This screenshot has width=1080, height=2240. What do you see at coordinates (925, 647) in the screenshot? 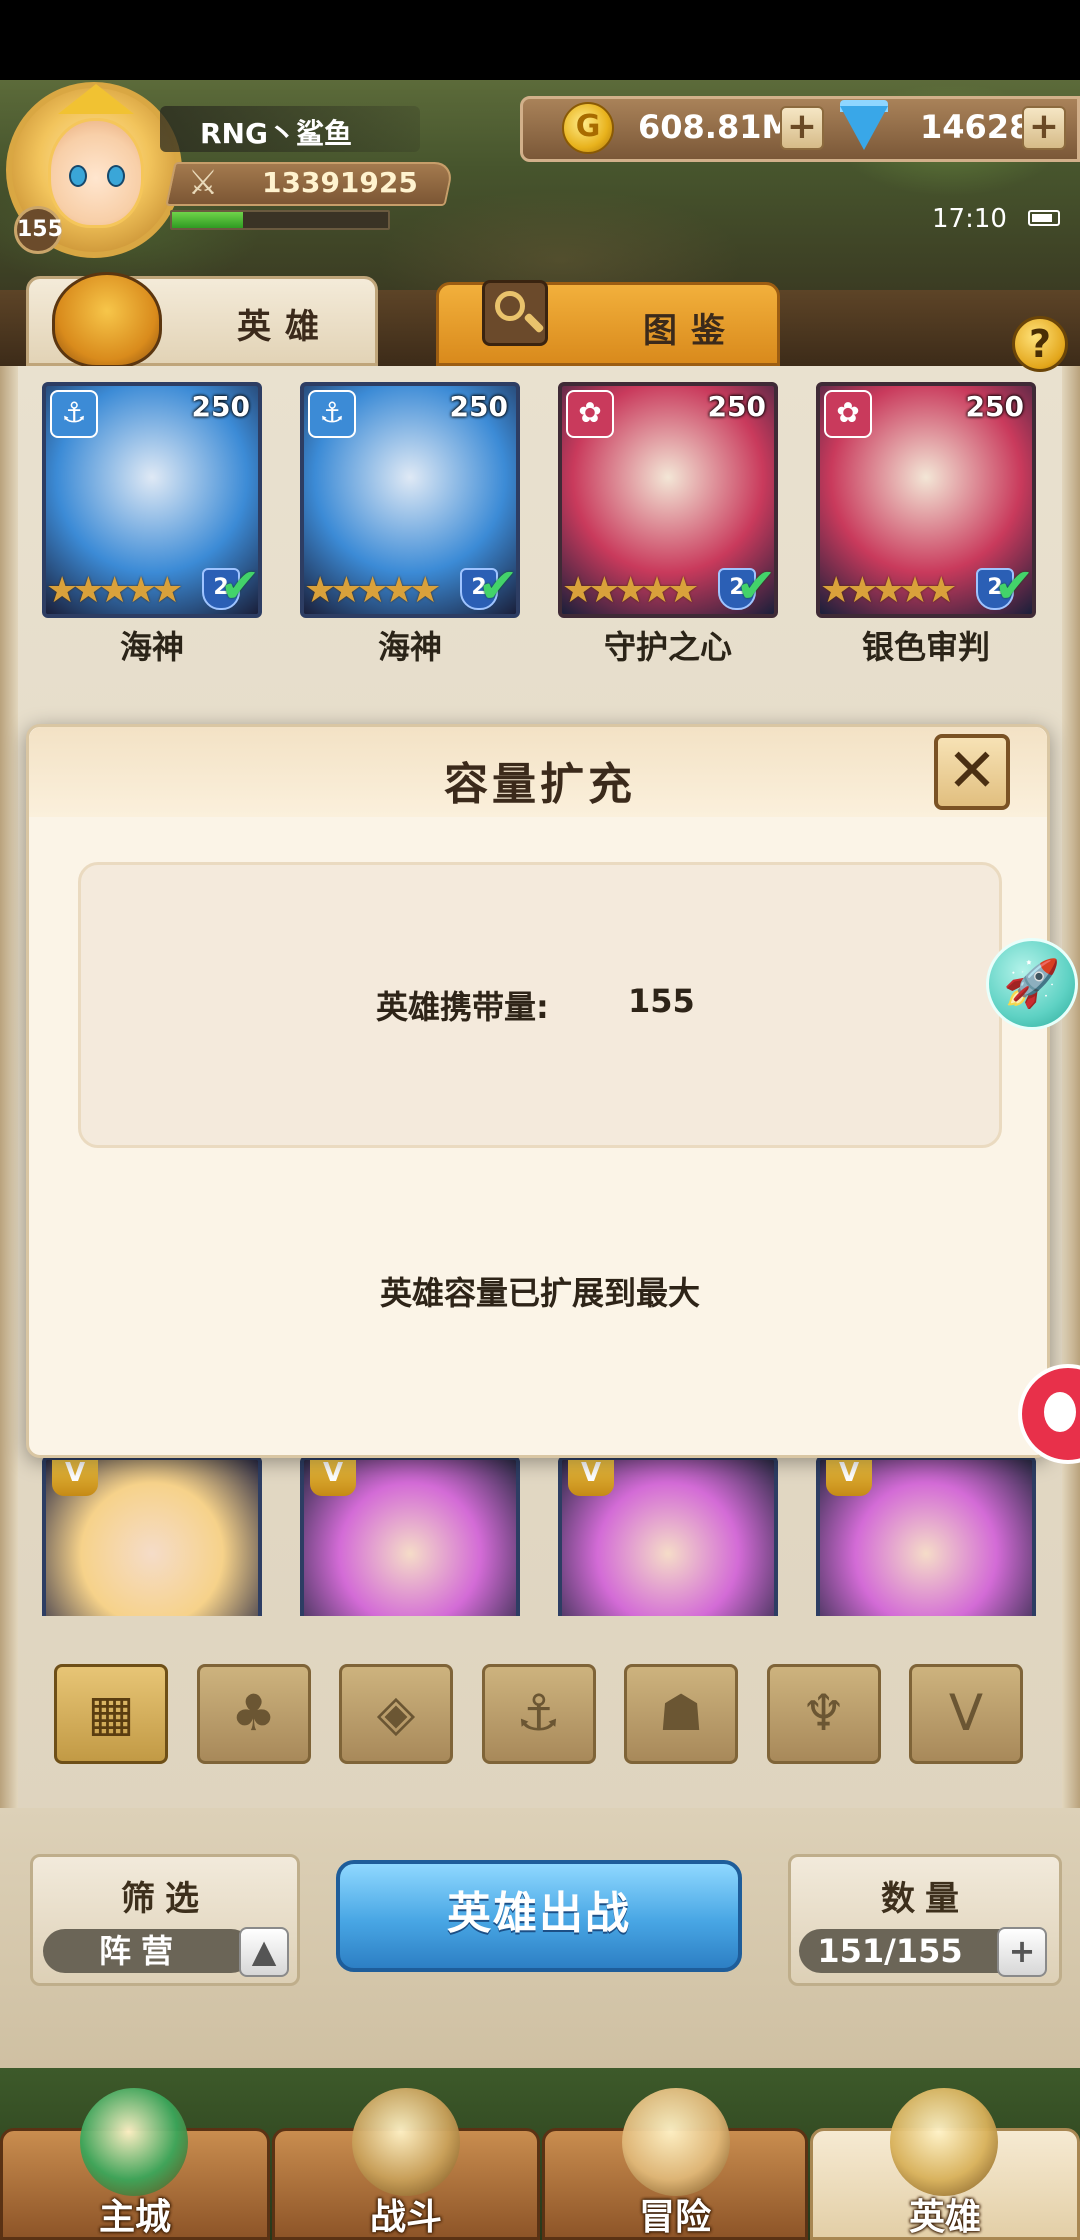
I see `hero-name: 银色审判` at bounding box center [925, 647].